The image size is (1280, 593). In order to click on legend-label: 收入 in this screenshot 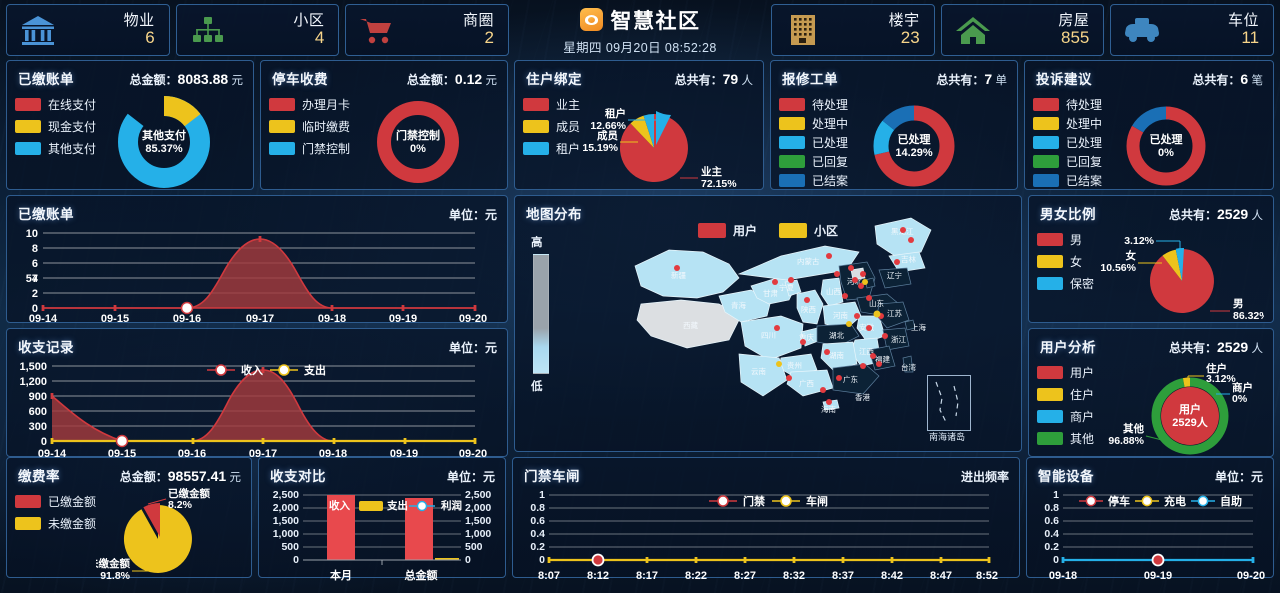, I will do `click(339, 505)`.